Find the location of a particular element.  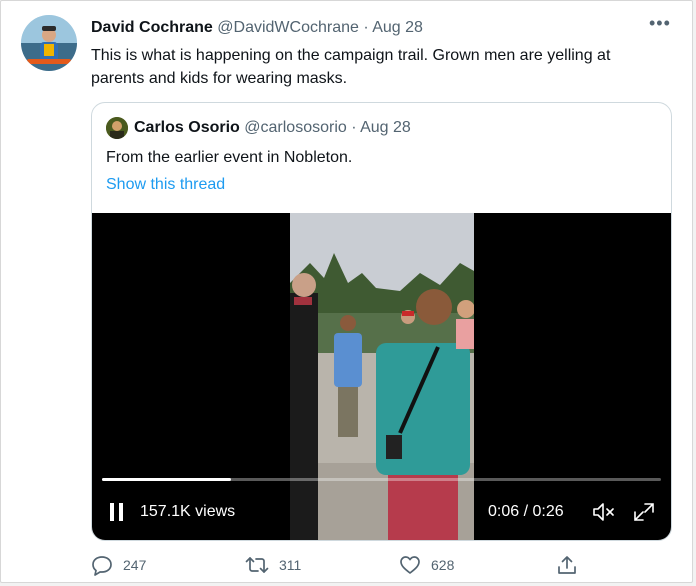

retweet-icon is located at coordinates (257, 565).